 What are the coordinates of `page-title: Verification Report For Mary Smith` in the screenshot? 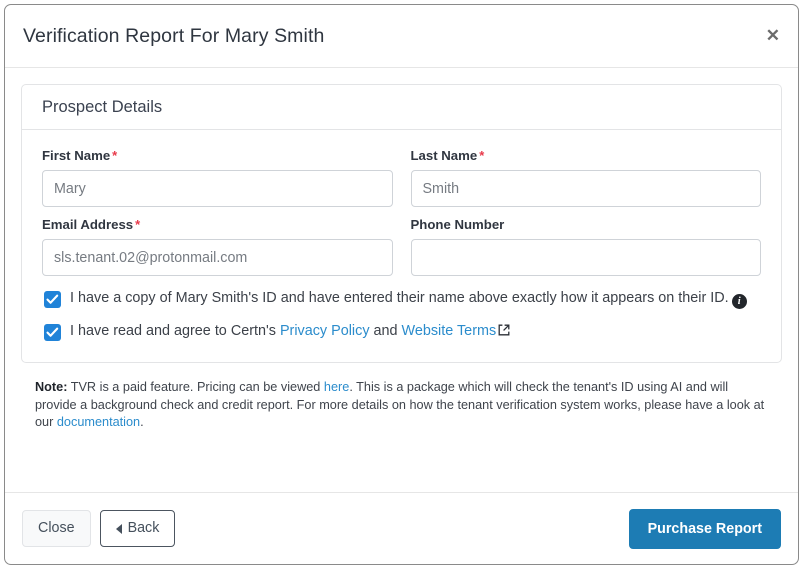 It's located at (174, 35).